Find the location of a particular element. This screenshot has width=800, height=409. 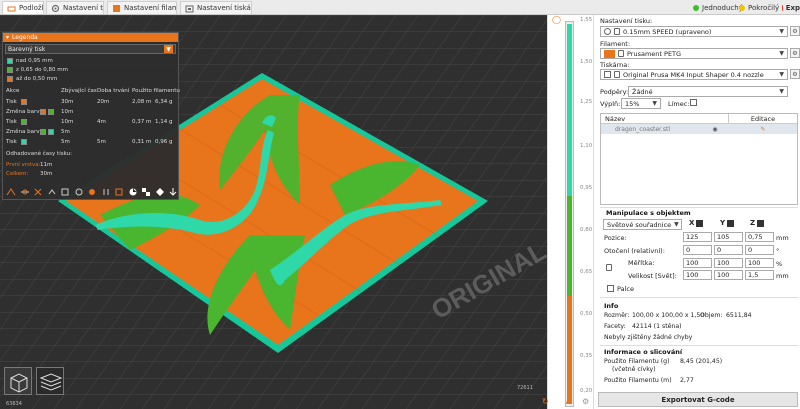

mode-advanced: Pokročilý is located at coordinates (759, 7).